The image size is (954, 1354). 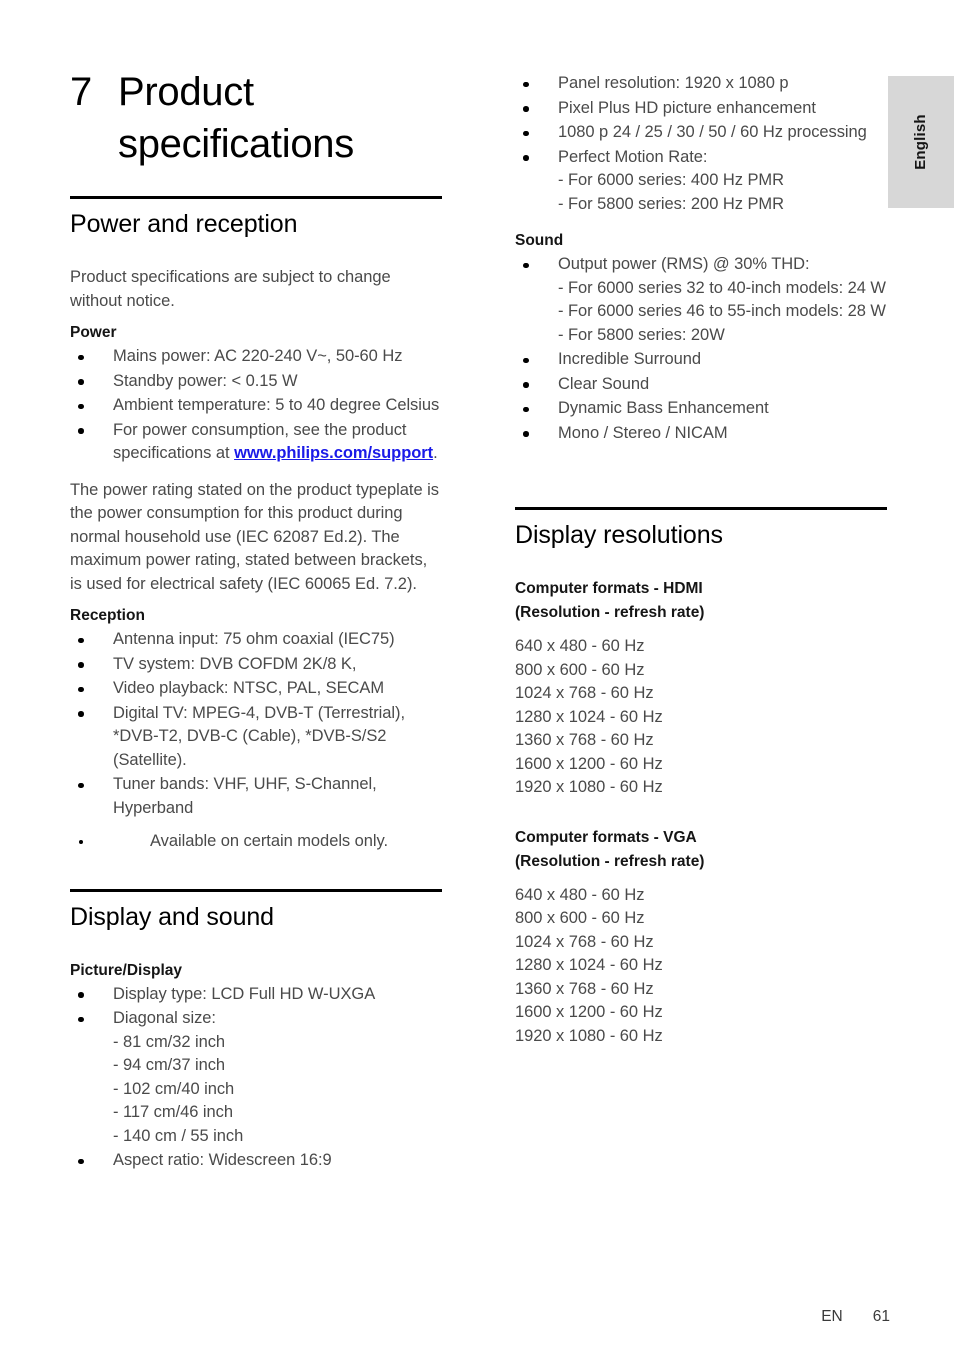 What do you see at coordinates (256, 640) in the screenshot?
I see `list-item: Antenna input: 75 ohm coaxial (IEC75)` at bounding box center [256, 640].